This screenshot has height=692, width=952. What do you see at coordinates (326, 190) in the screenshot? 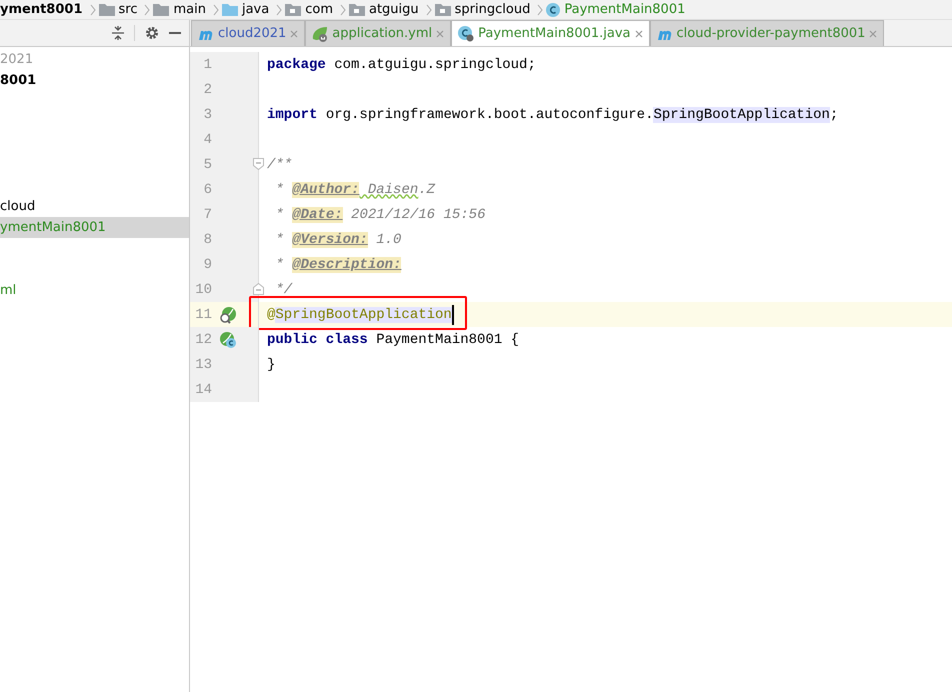
I see `code-text: @Author:` at bounding box center [326, 190].